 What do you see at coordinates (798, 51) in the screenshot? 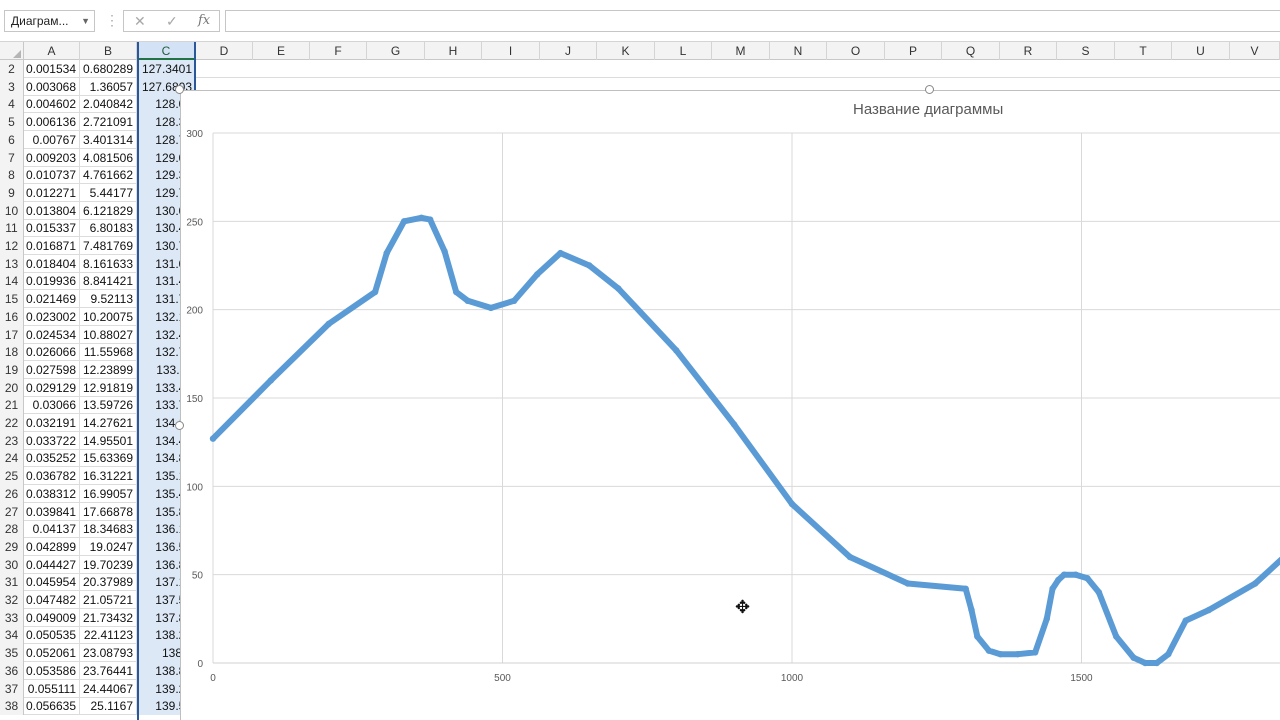
I see `column-header-n: N` at bounding box center [798, 51].